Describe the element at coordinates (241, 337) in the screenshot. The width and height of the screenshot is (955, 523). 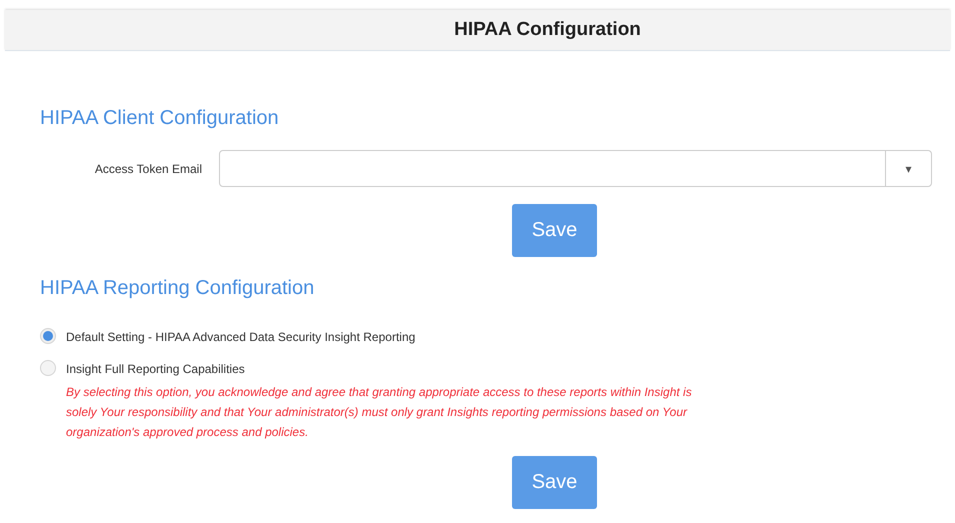
I see `option-label: Default Setting - HIPAA Advanced Data Security Insight Reporting` at that location.